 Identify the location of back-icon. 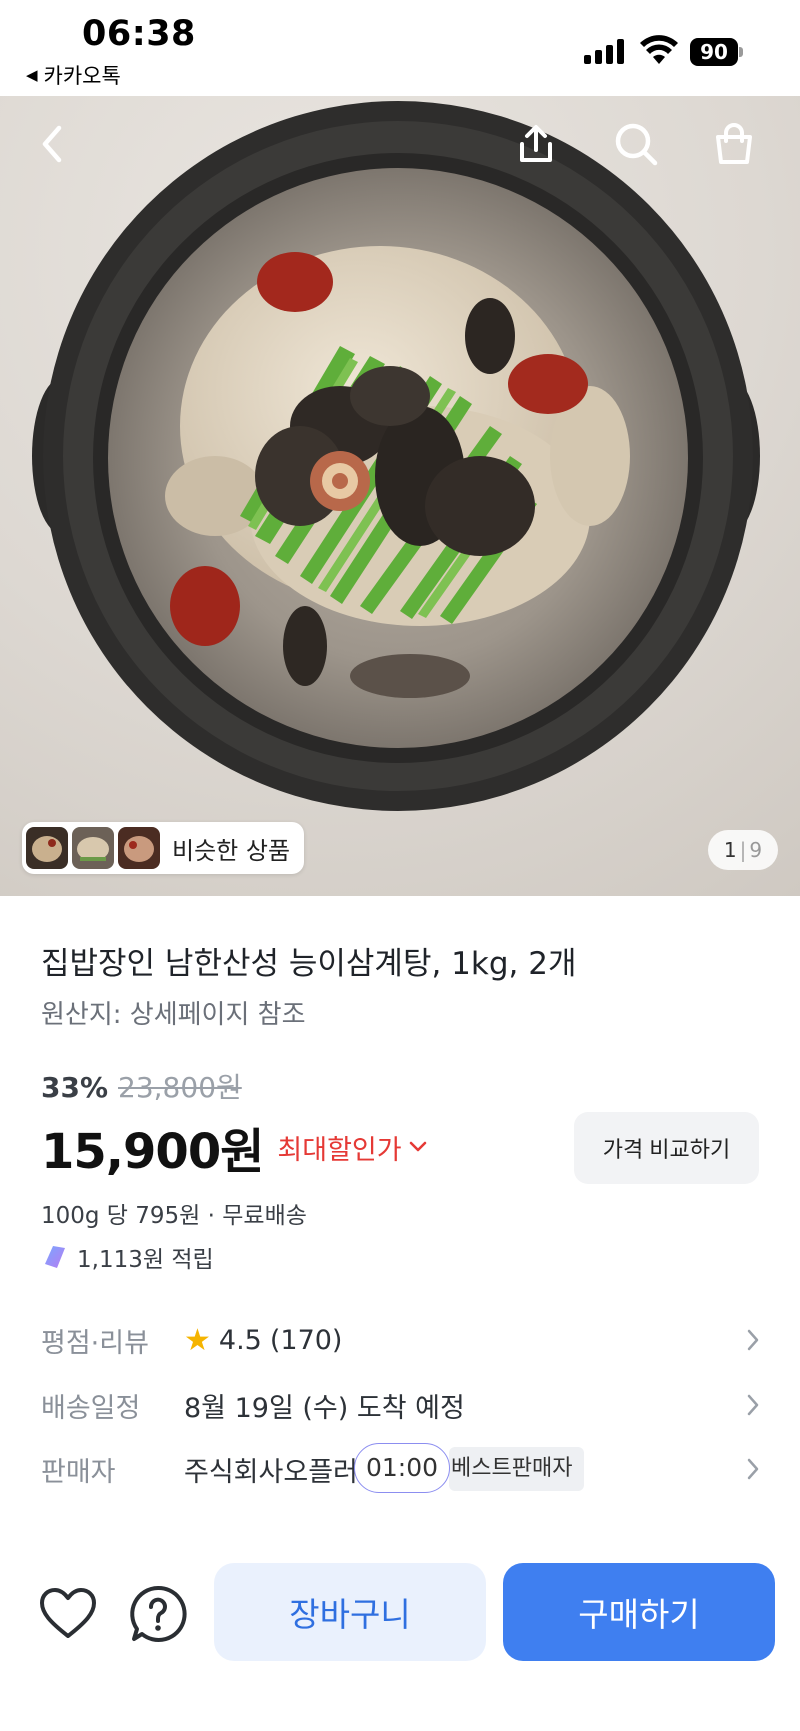
(52, 144).